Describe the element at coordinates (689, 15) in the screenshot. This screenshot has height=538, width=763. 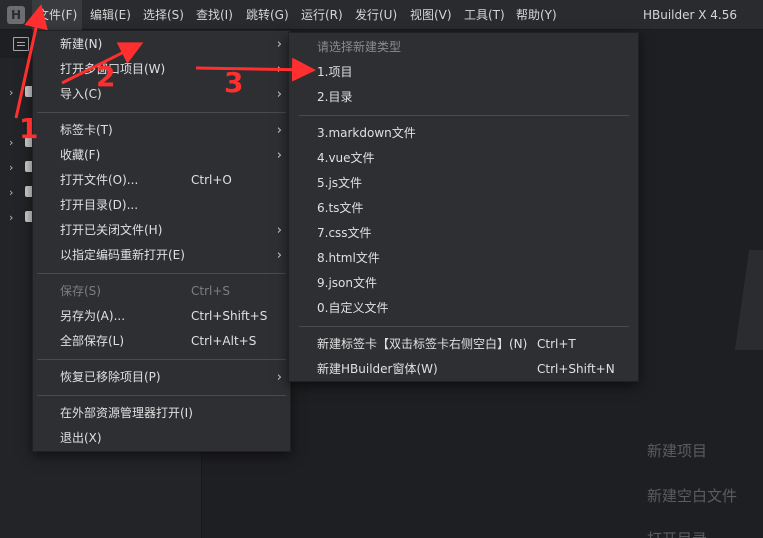
I see `app-title: HBuilder X 4.56` at that location.